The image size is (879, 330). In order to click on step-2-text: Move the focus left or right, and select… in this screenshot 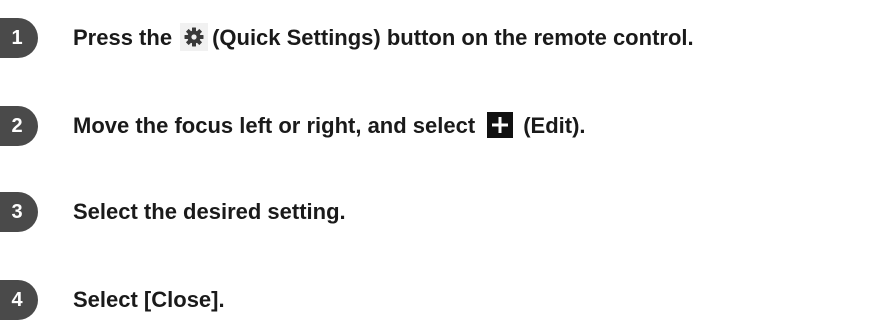, I will do `click(329, 126)`.